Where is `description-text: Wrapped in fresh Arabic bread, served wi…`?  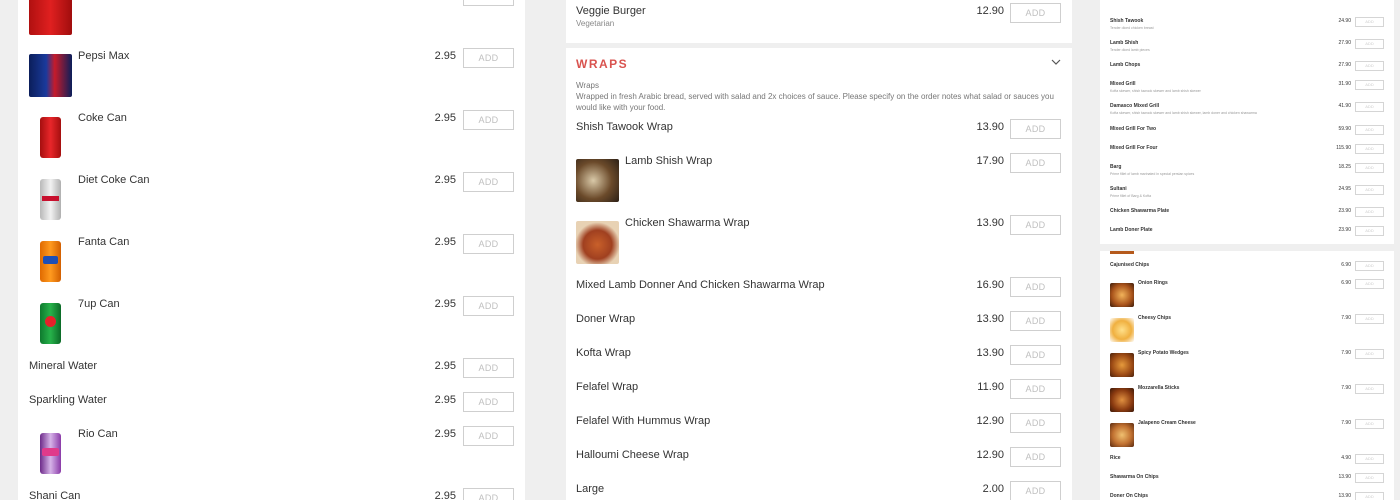
description-text: Wrapped in fresh Arabic bread, served wi… is located at coordinates (815, 102).